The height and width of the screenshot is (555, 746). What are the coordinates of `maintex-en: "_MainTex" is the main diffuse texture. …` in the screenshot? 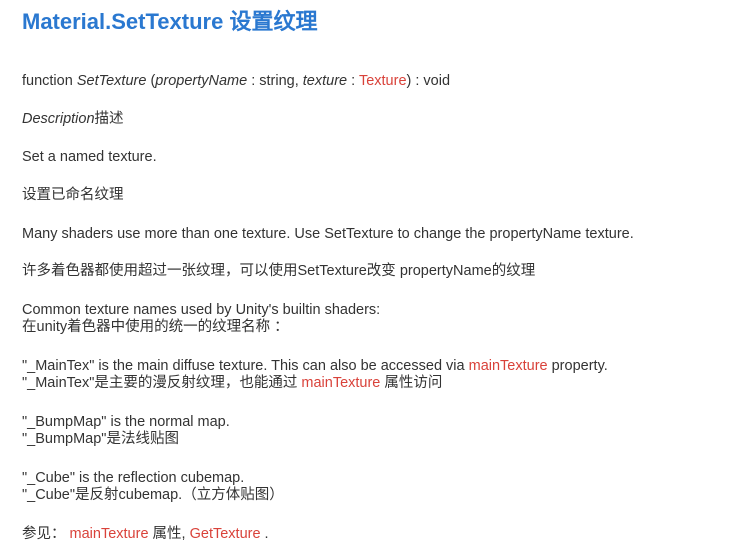 It's located at (315, 366).